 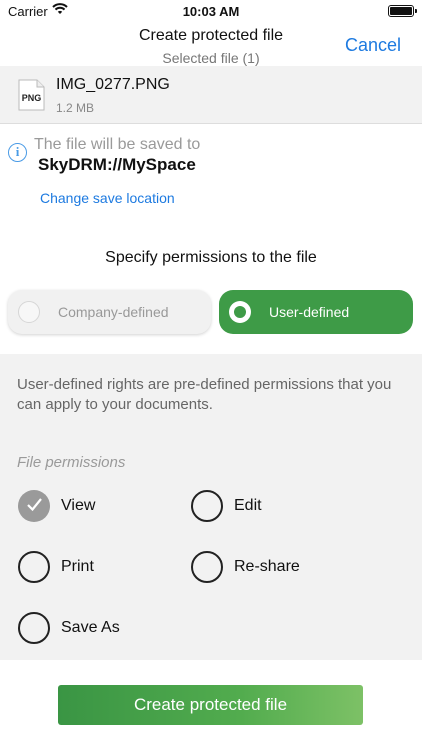 What do you see at coordinates (77, 566) in the screenshot?
I see `permission-label: Print` at bounding box center [77, 566].